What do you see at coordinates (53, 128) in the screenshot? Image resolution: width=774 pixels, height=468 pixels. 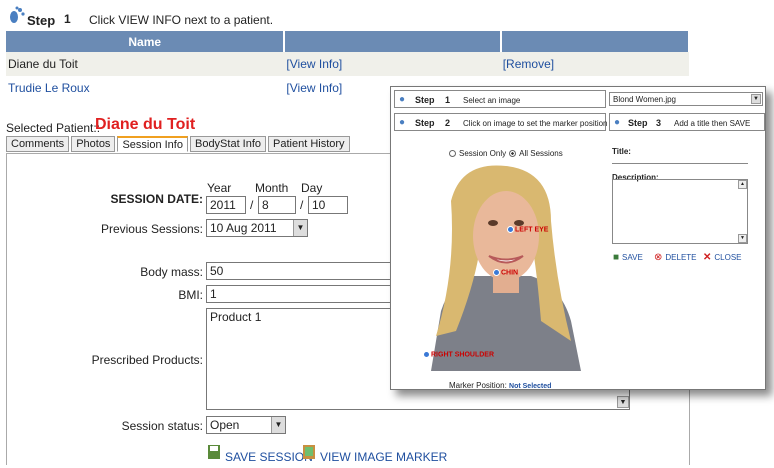 I see `selected-patient-label: Selected Patient::` at bounding box center [53, 128].